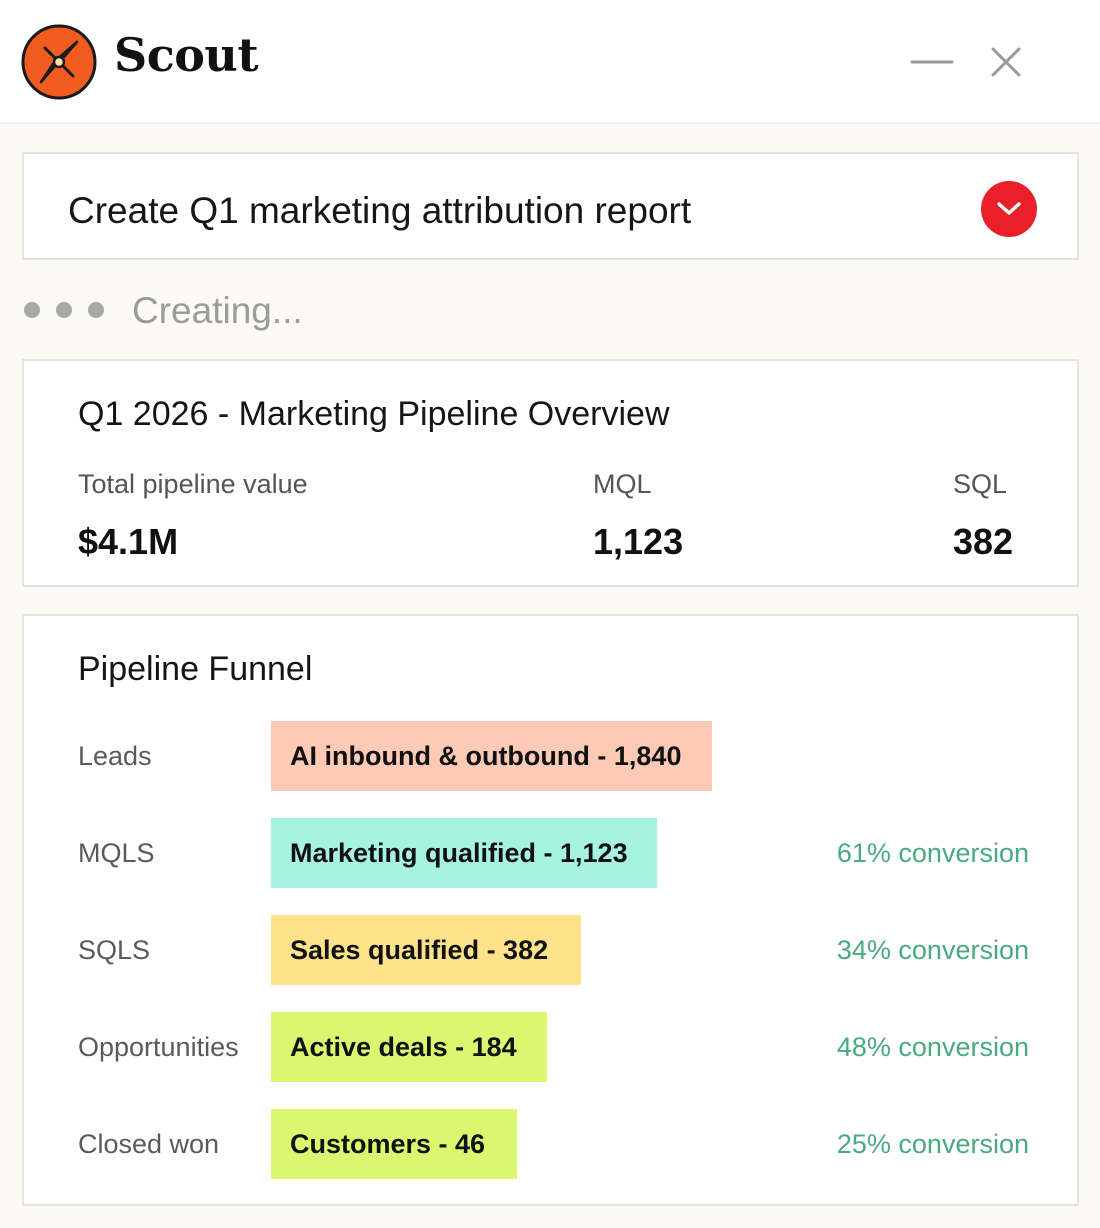  I want to click on funnel-conversion: 48% conversion, so click(932, 1047).